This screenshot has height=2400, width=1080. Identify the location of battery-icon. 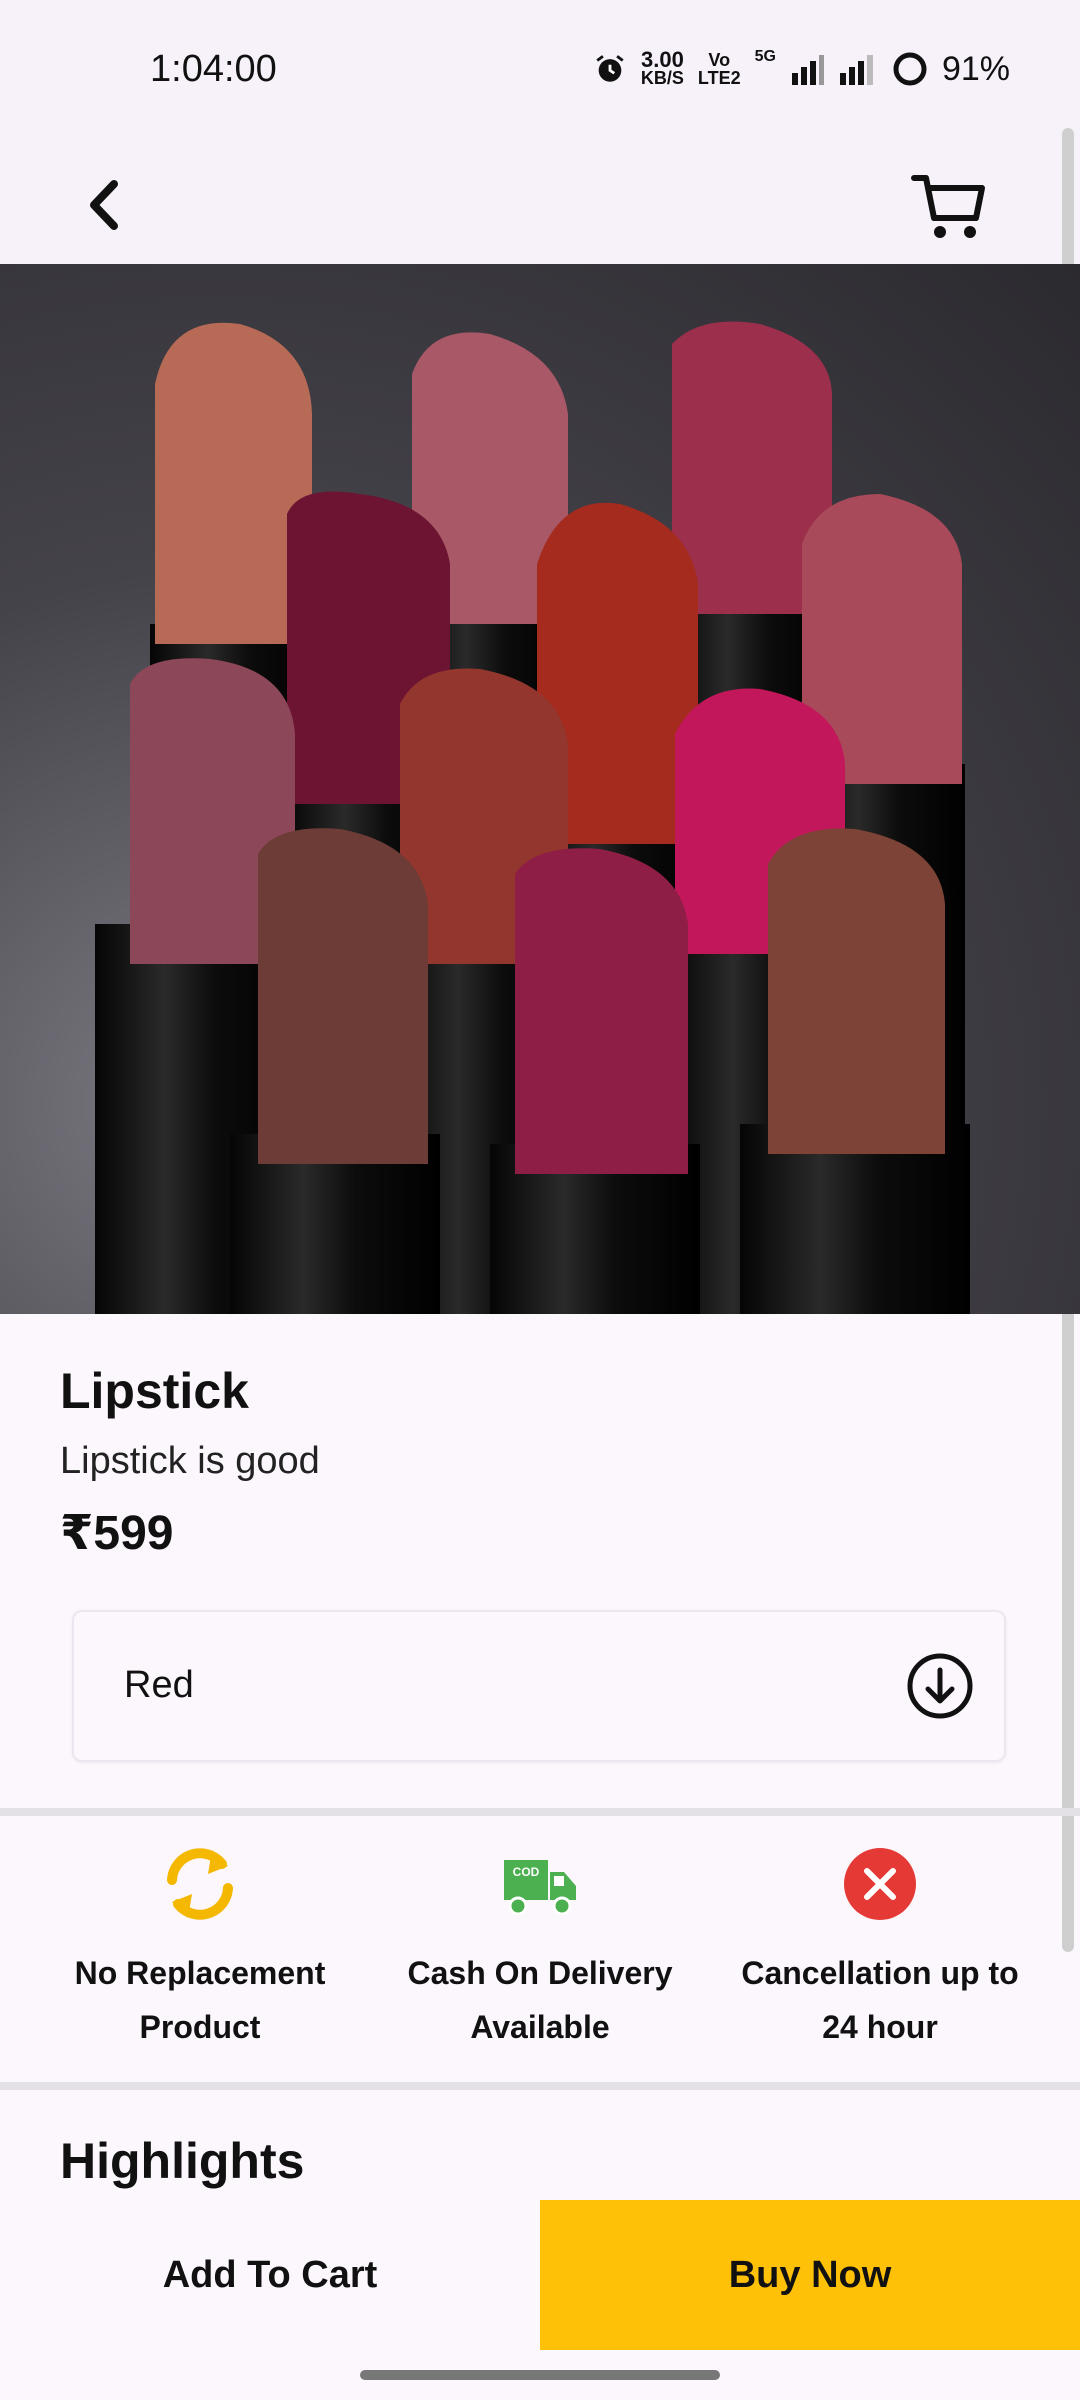
(910, 69).